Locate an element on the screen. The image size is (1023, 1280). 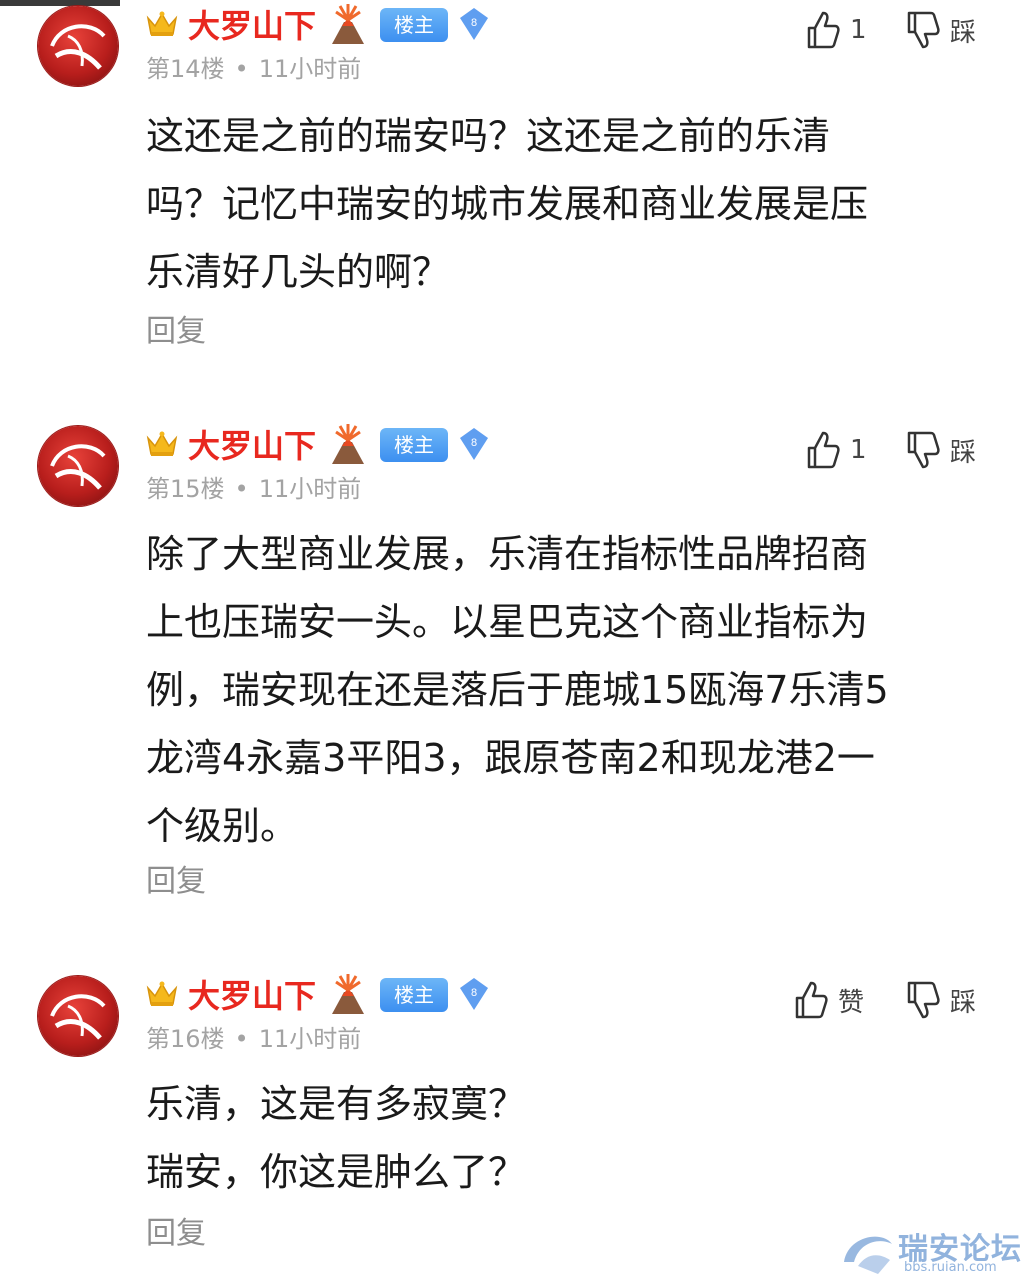
content-line: 龙湾4永嘉3平阳3，跟原苍南2和现龙港2一 is located at coordinates (510, 758).